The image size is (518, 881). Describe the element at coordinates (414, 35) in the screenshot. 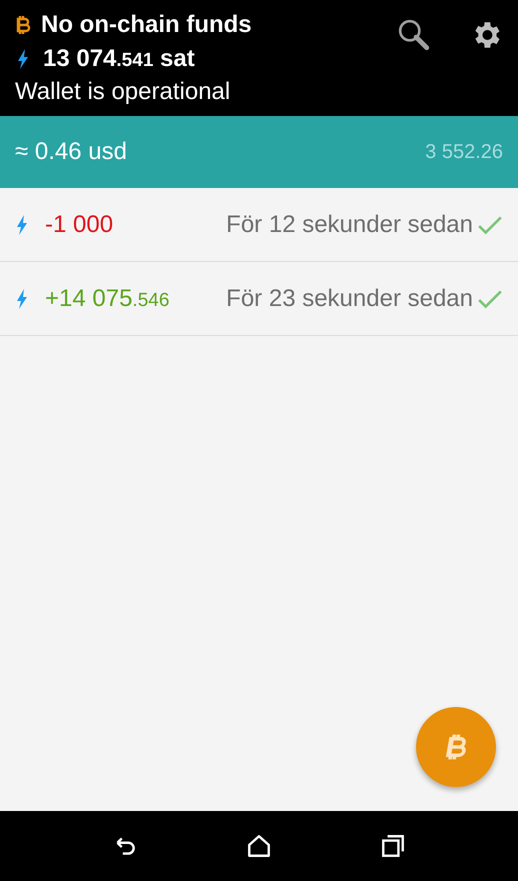

I see `search-icon` at that location.